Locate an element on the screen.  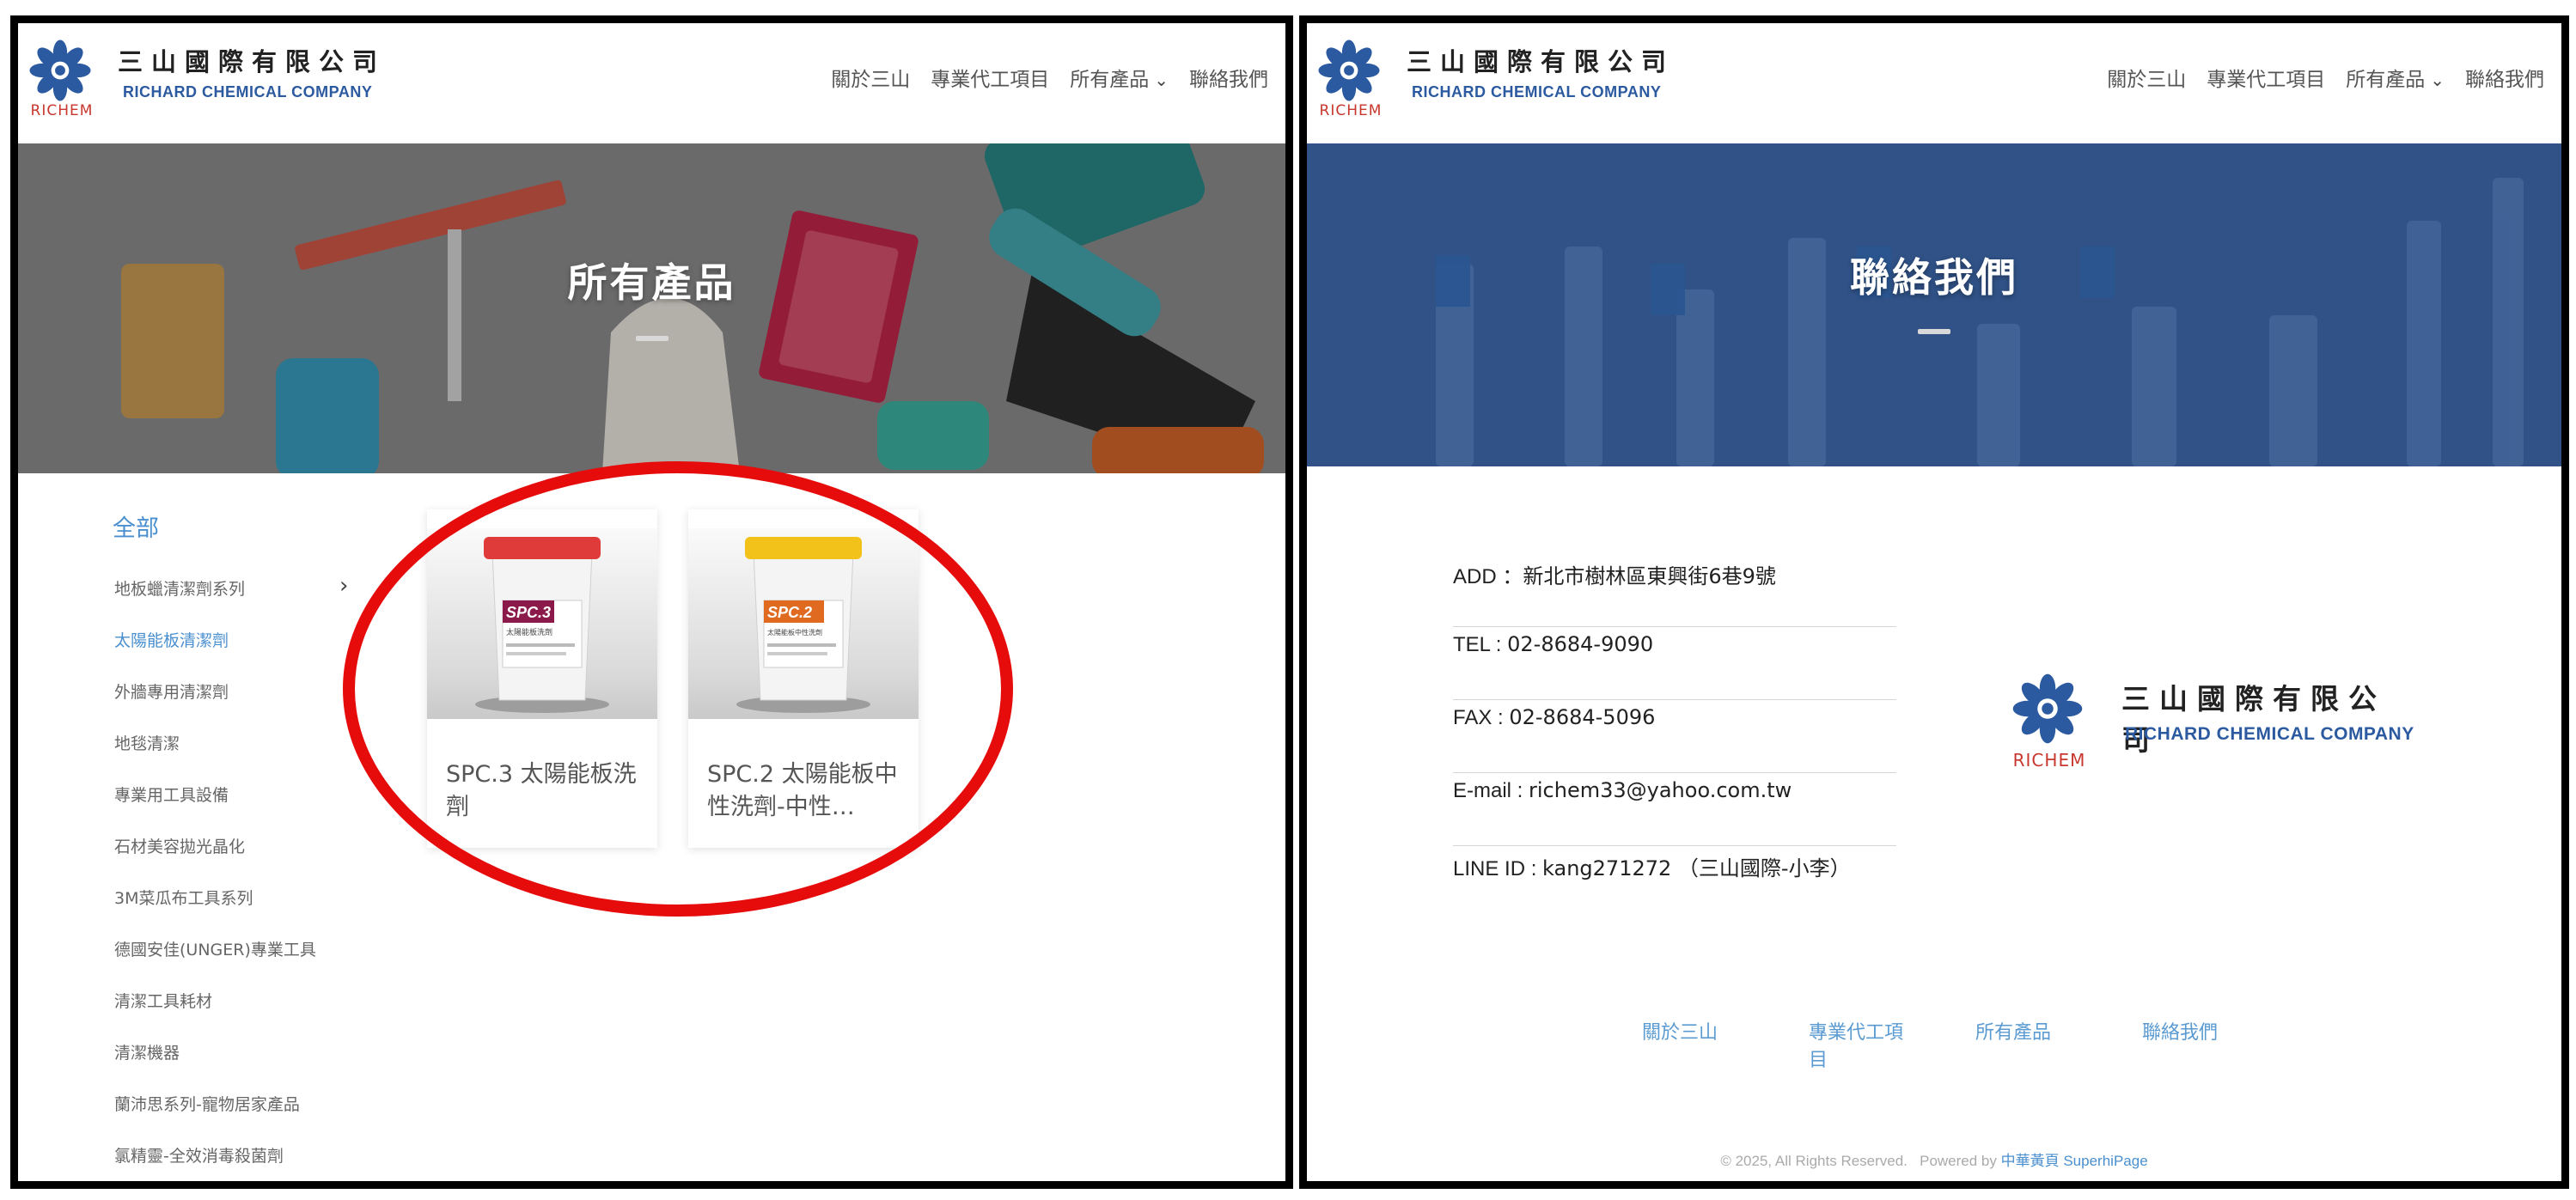
footer-nav: 關於三山 專業代工項目 所有產品 聯絡我們 is located at coordinates (1934, 1054).